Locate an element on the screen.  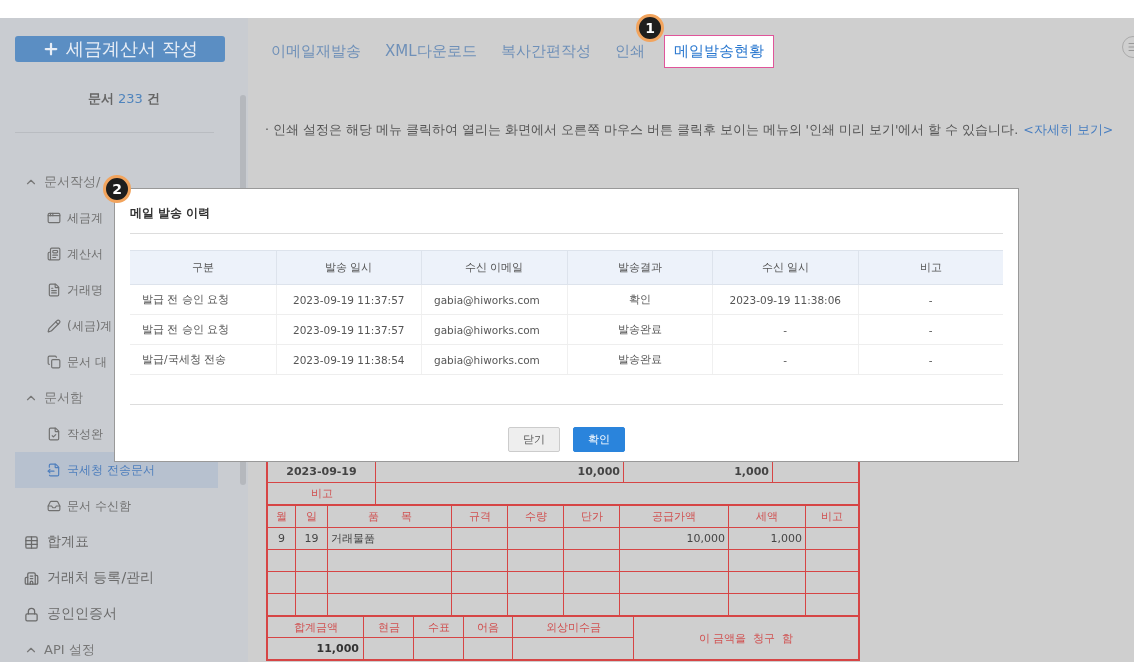
column-header: 세액 is located at coordinates (767, 516).